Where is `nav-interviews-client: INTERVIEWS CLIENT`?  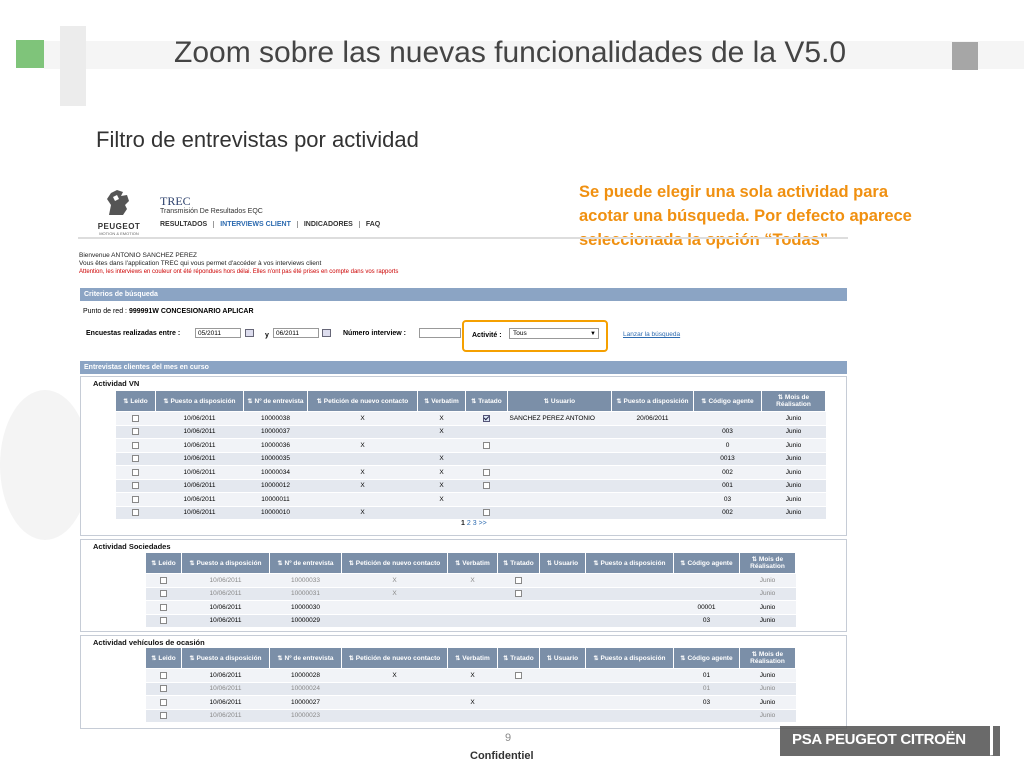
nav-interviews-client: INTERVIEWS CLIENT is located at coordinates (255, 224).